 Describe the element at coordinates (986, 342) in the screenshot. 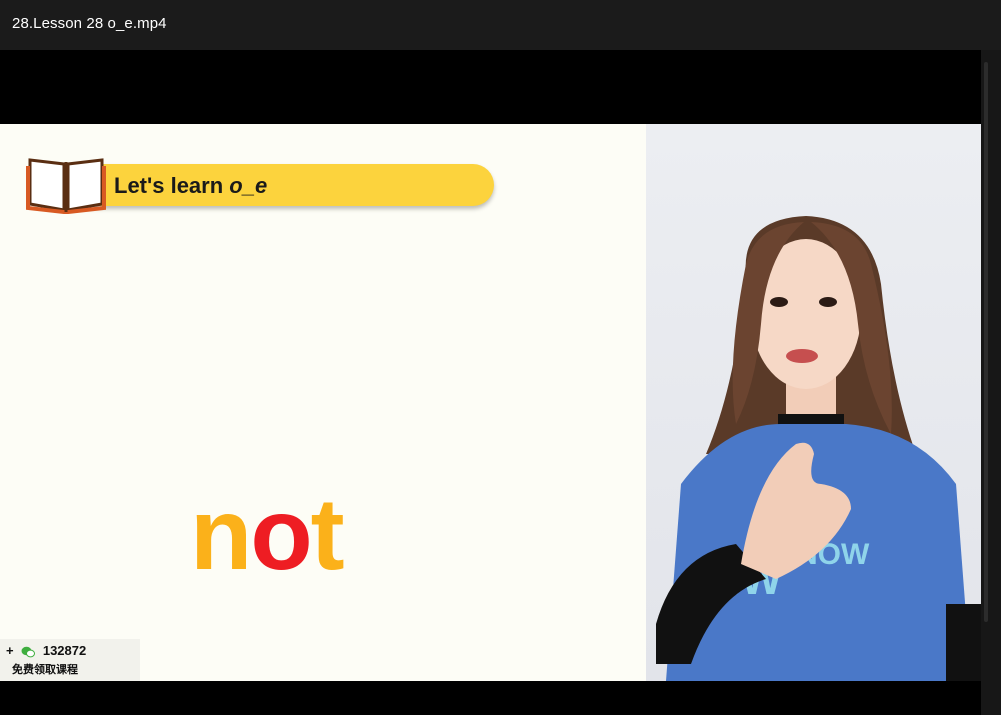

I see `scrollbar-thumb` at that location.